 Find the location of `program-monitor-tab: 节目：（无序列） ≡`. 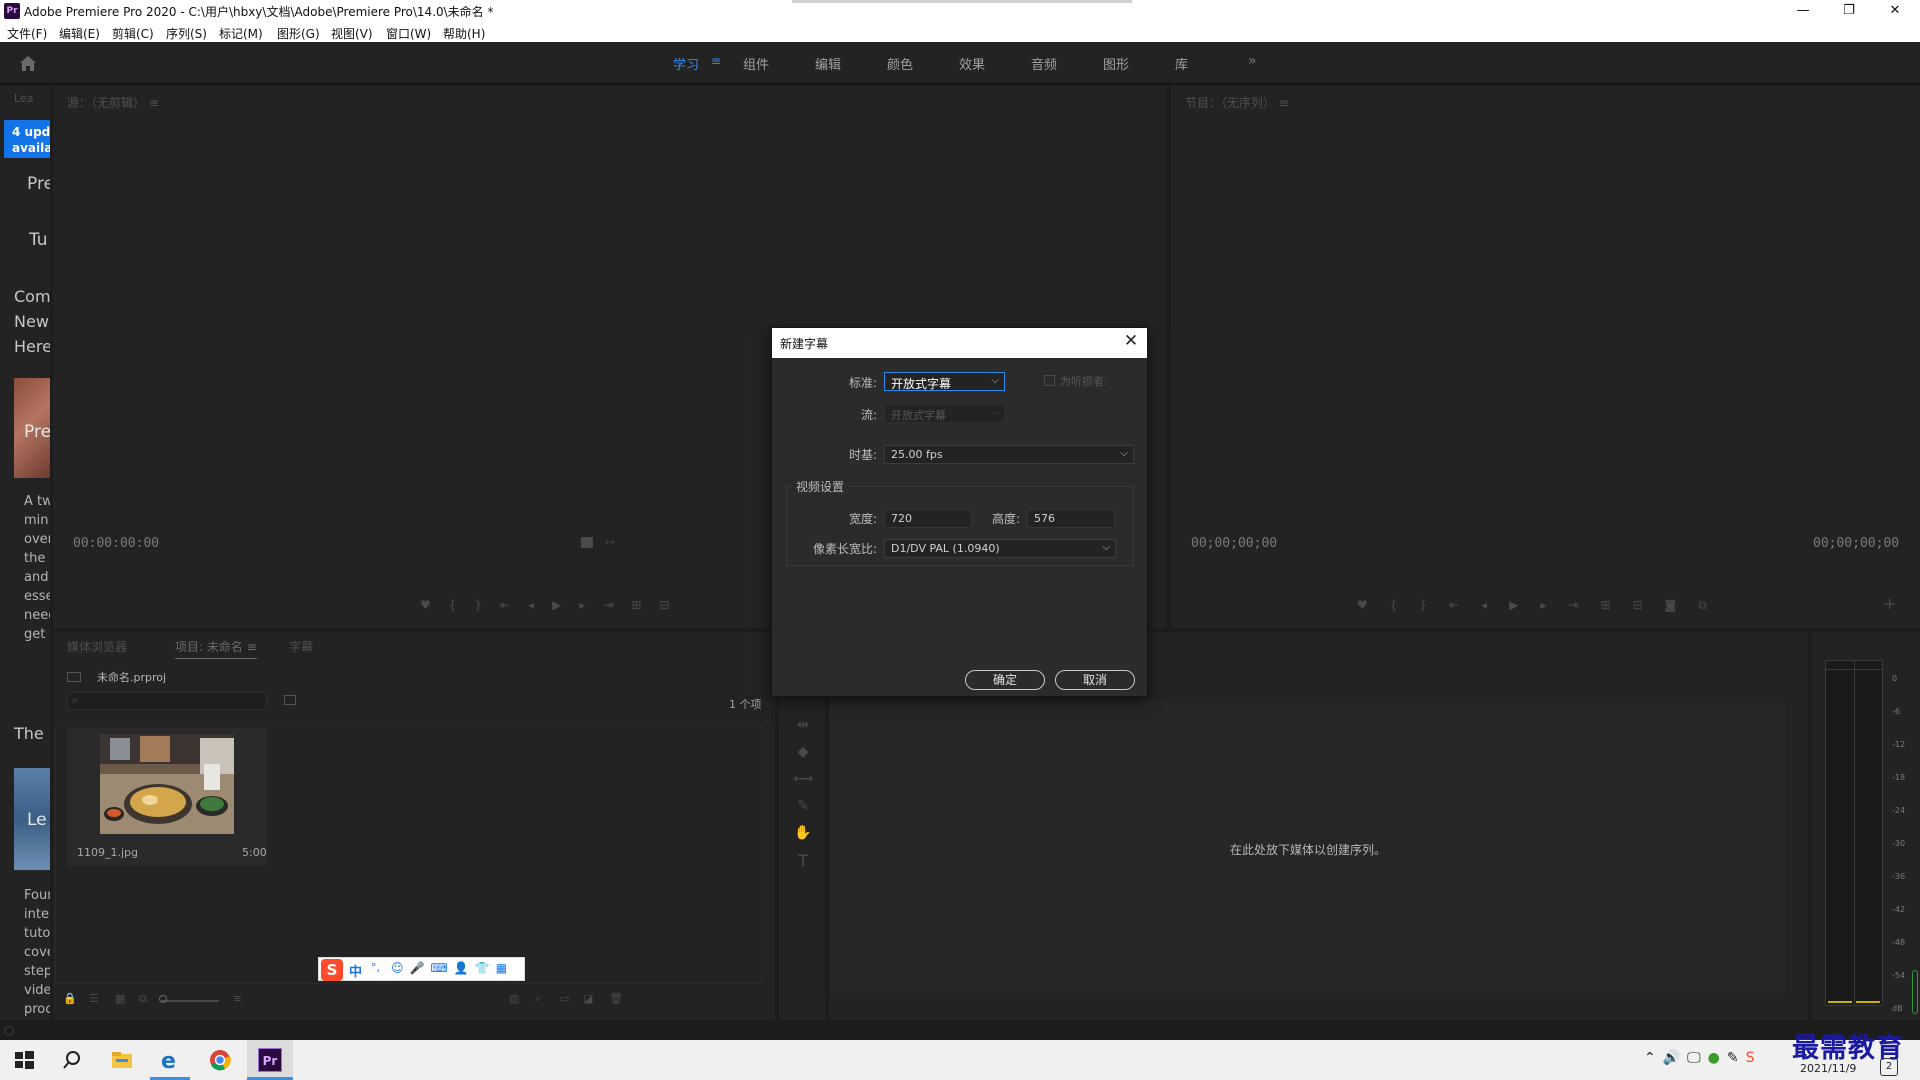

program-monitor-tab: 节目：（无序列） ≡ is located at coordinates (1237, 102).